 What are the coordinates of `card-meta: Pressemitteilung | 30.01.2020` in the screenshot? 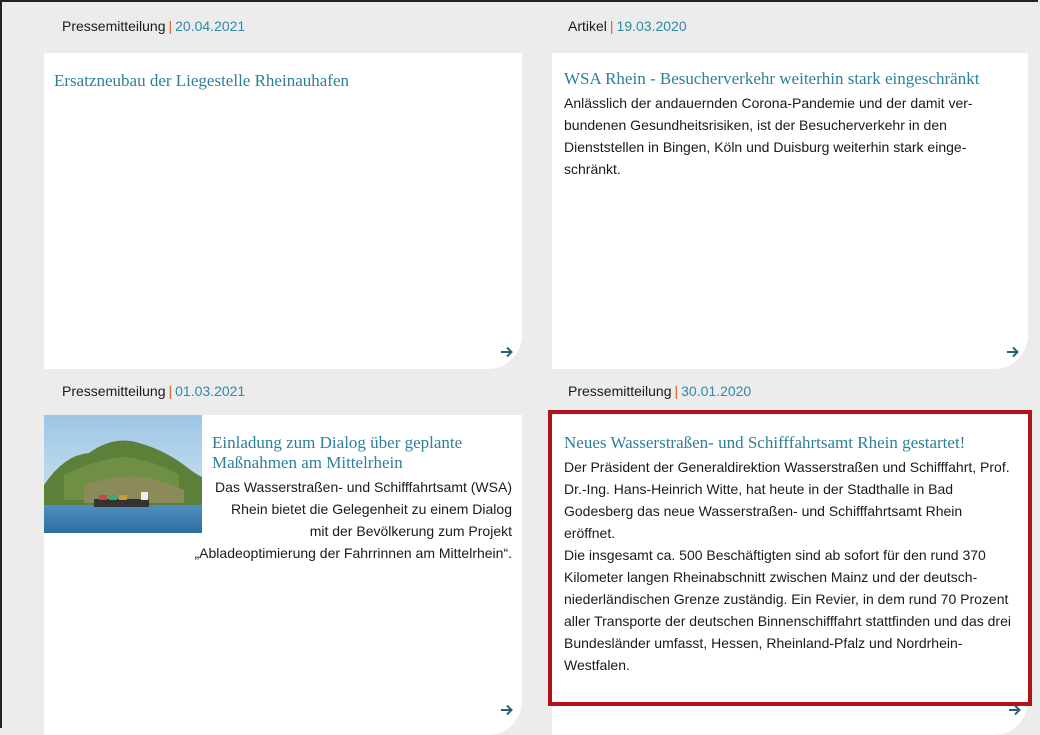 It's located at (659, 391).